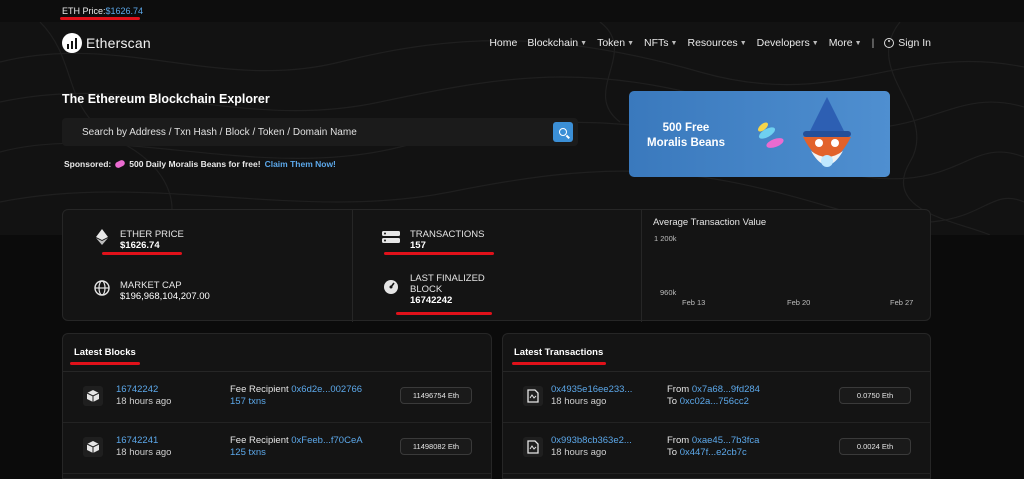  I want to click on bean-icon, so click(120, 164).